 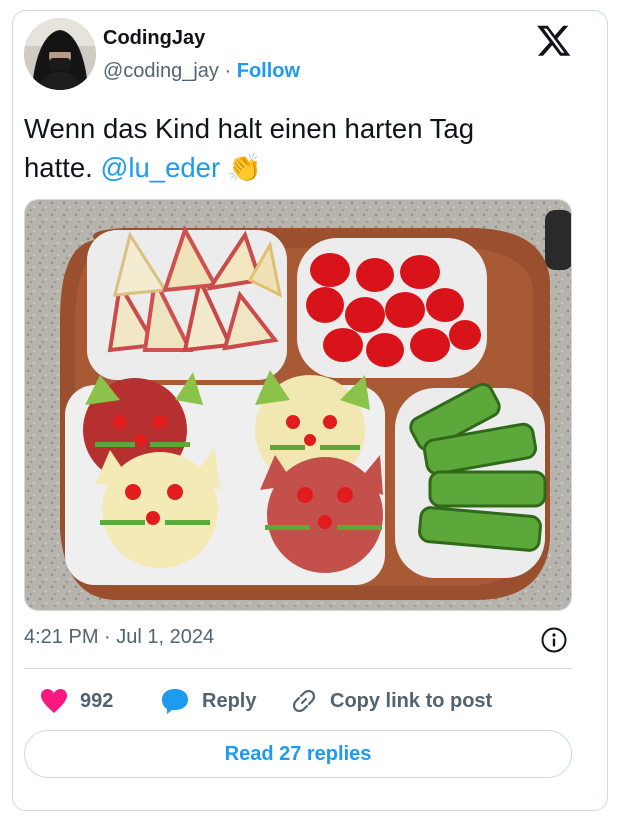 I want to click on divider, so click(x=298, y=668).